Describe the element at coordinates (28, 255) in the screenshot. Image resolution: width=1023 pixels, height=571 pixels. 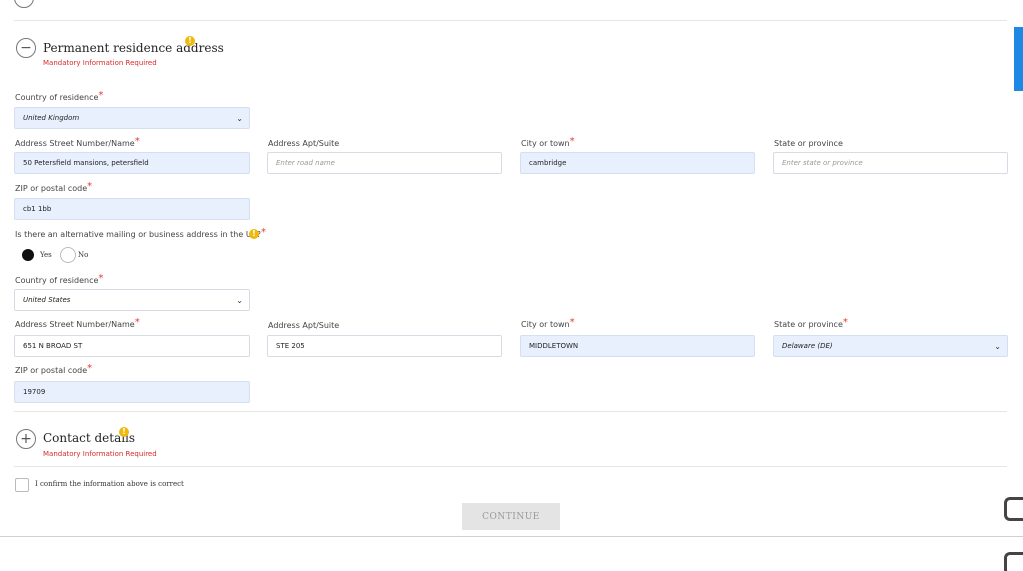
I see `radio-yes` at that location.